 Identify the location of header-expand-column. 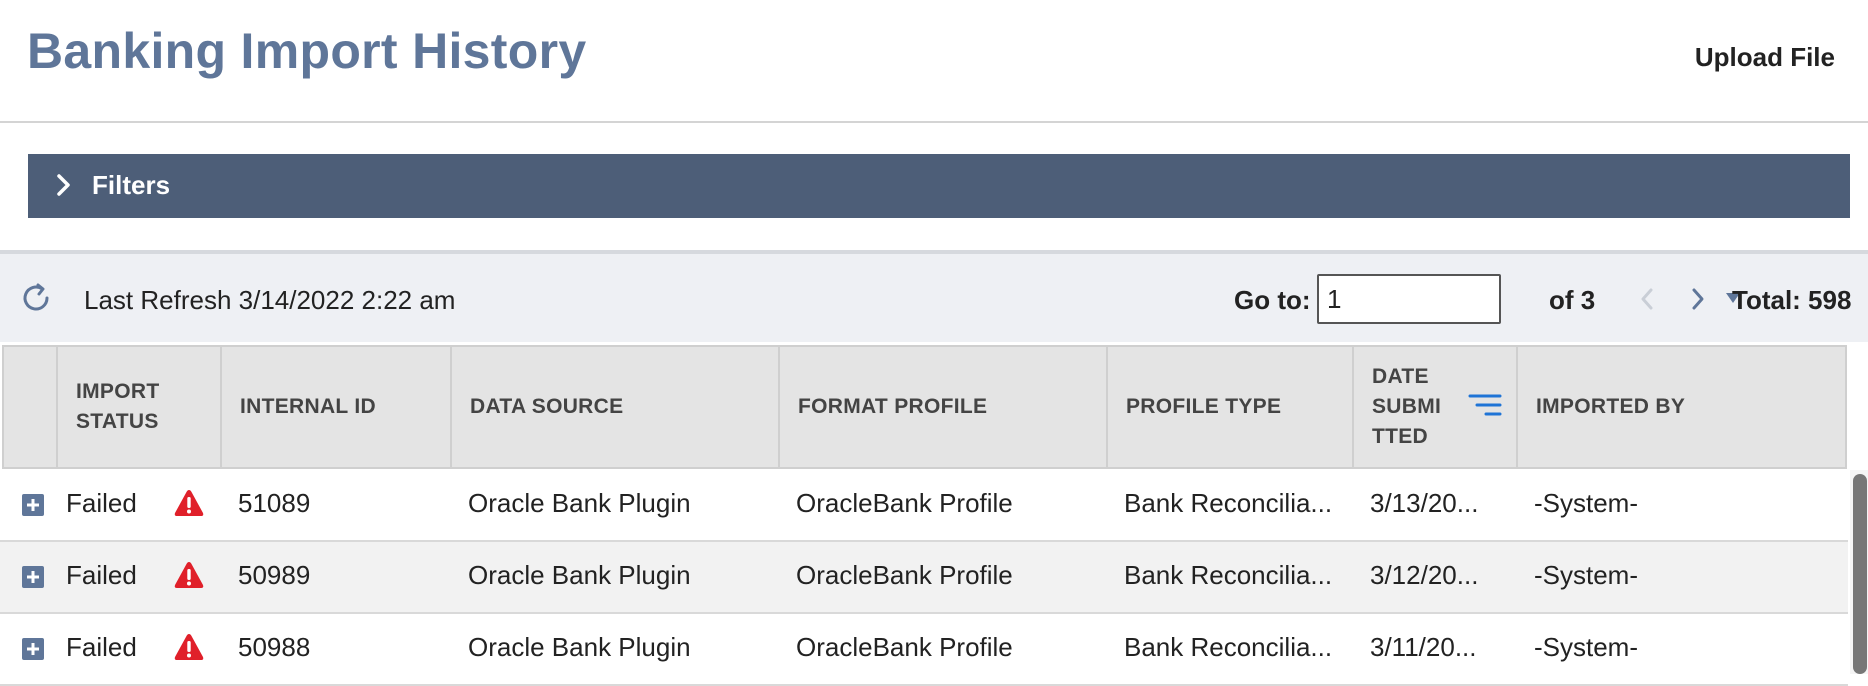
(31, 407).